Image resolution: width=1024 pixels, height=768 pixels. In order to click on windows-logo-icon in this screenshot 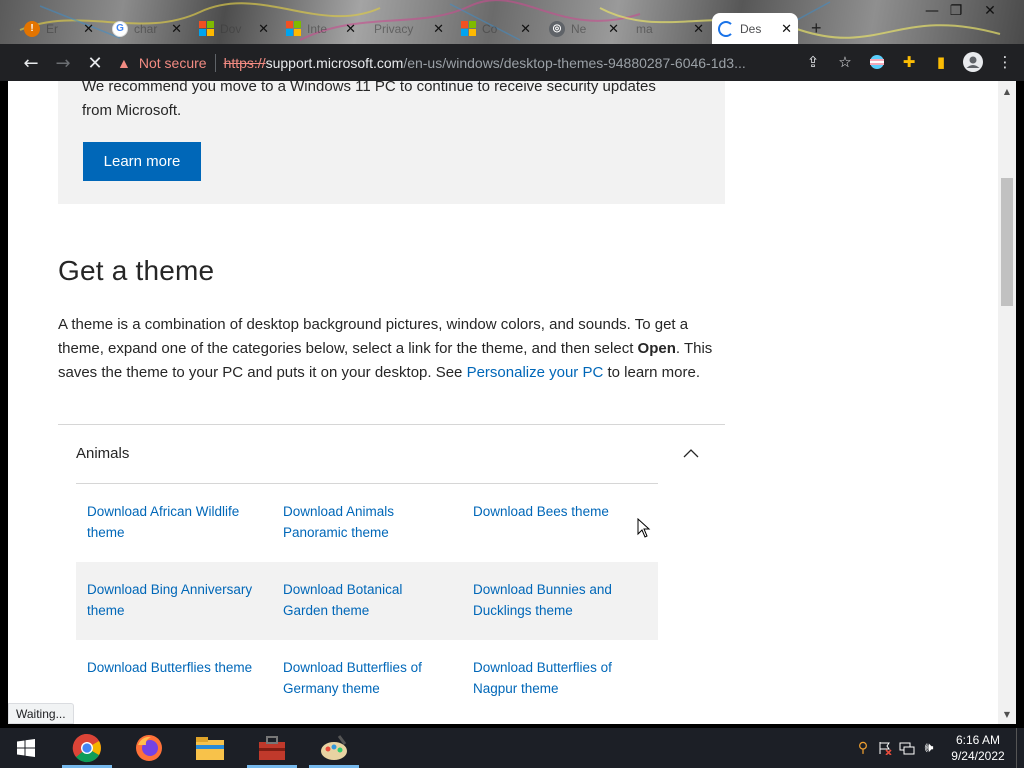, I will do `click(26, 748)`.